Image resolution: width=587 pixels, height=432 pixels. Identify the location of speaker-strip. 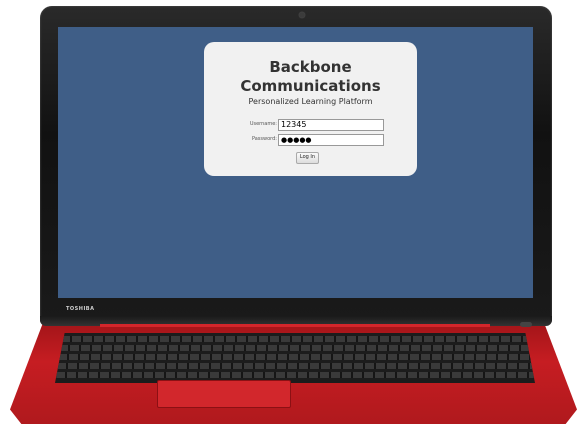
(295, 325).